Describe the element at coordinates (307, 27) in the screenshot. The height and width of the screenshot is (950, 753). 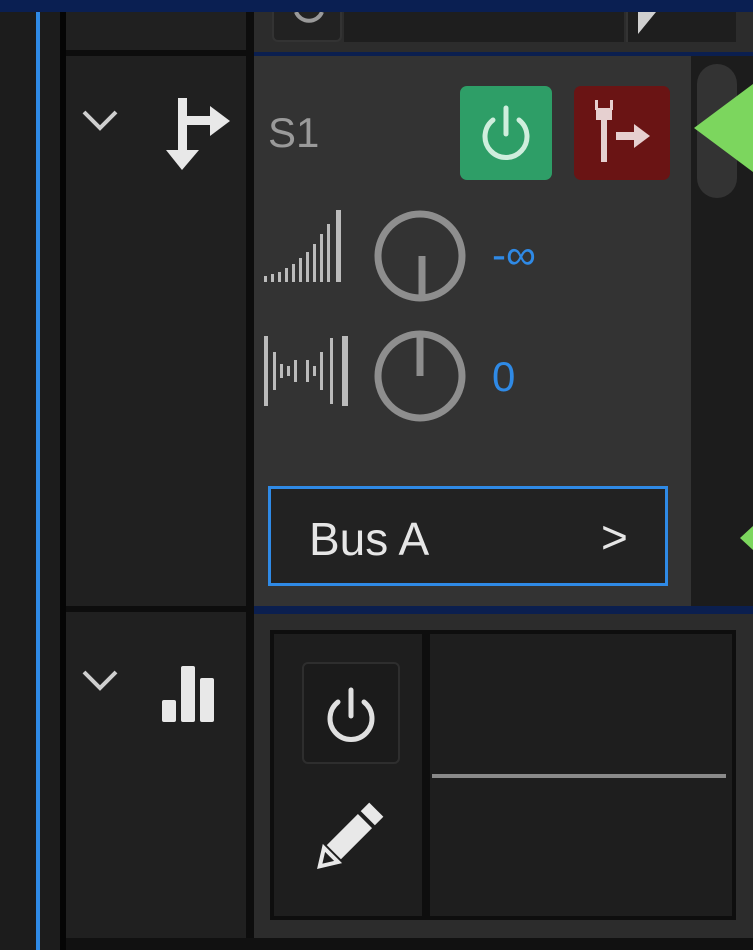
I see `previous-power-button` at that location.